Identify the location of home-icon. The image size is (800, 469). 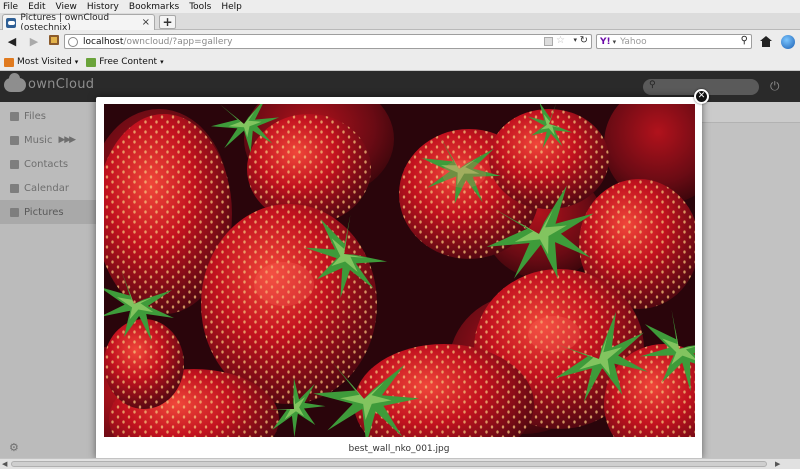
(766, 41).